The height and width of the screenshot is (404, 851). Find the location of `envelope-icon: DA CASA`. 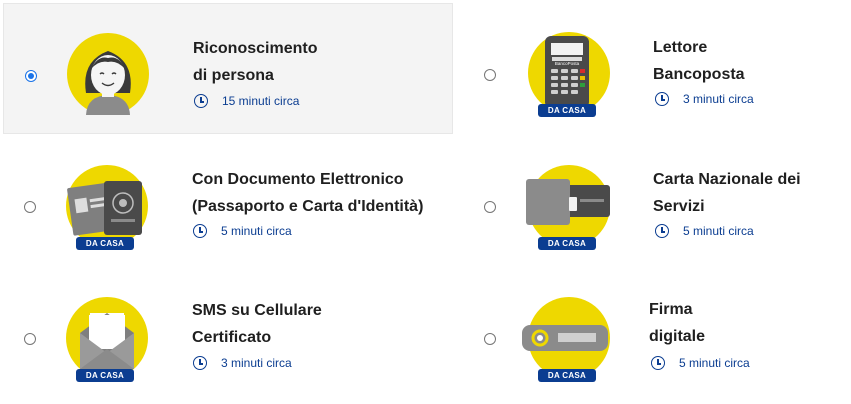

envelope-icon: DA CASA is located at coordinates (107, 339).